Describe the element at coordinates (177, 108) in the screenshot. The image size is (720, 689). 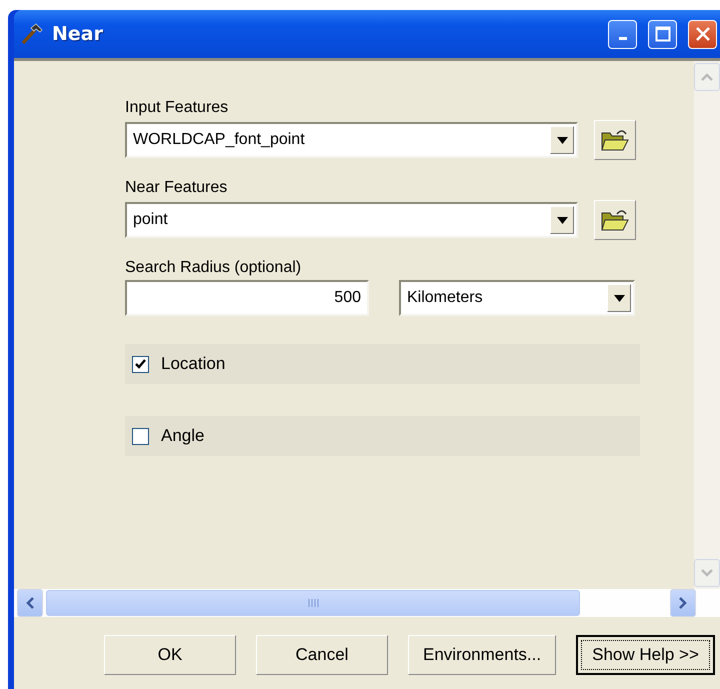
I see `field-label: Input Features` at that location.